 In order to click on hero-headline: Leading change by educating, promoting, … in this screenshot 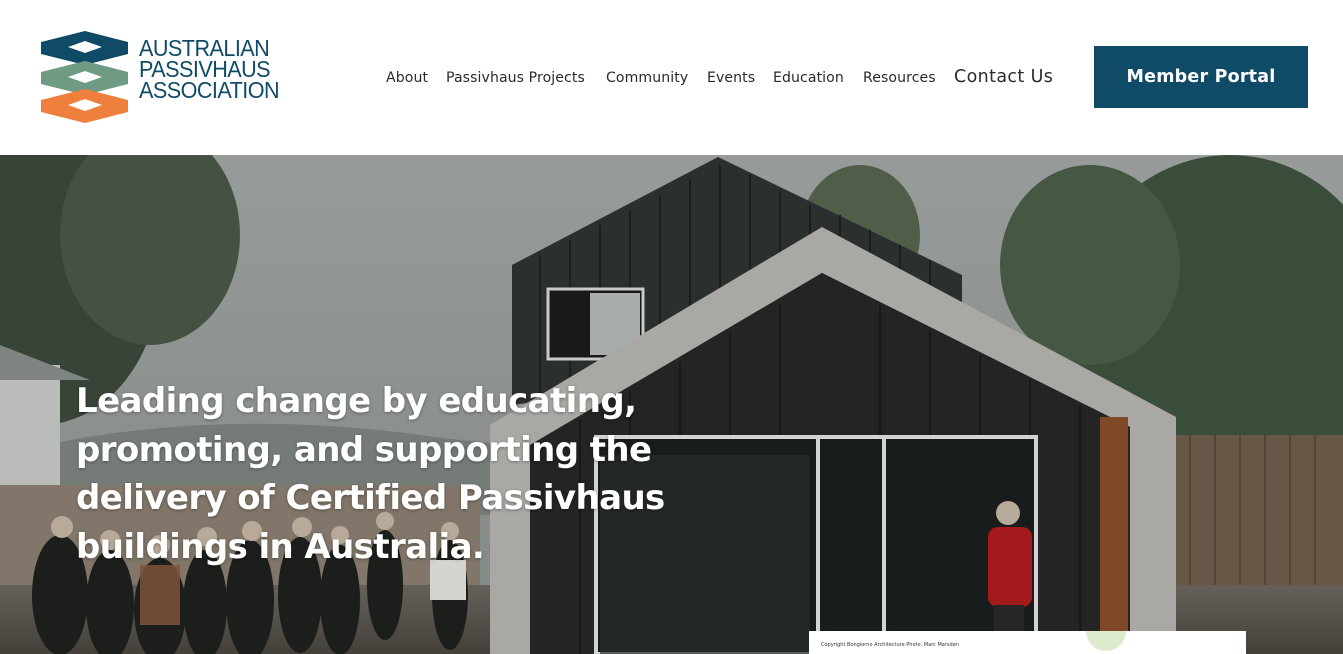, I will do `click(370, 474)`.